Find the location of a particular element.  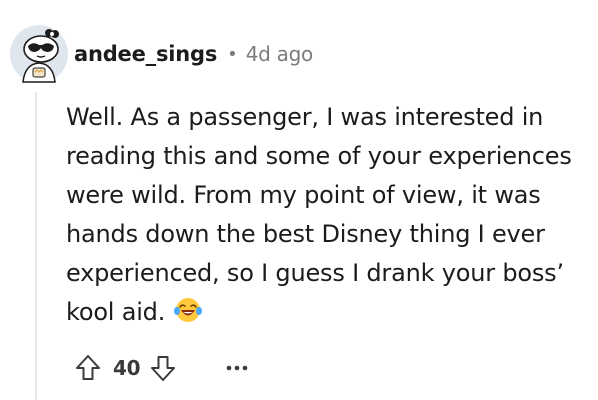

comment-header: andee_sings • 4d ago is located at coordinates (193, 54).